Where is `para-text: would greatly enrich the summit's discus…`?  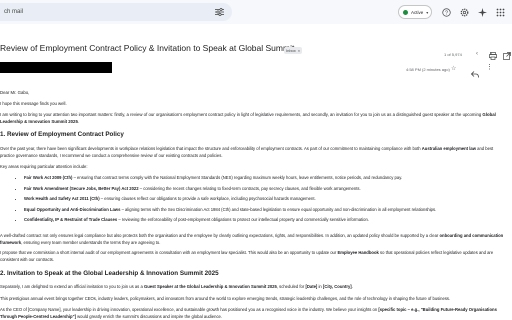 para-text: would greatly enrich the summit's discus… is located at coordinates (149, 316).